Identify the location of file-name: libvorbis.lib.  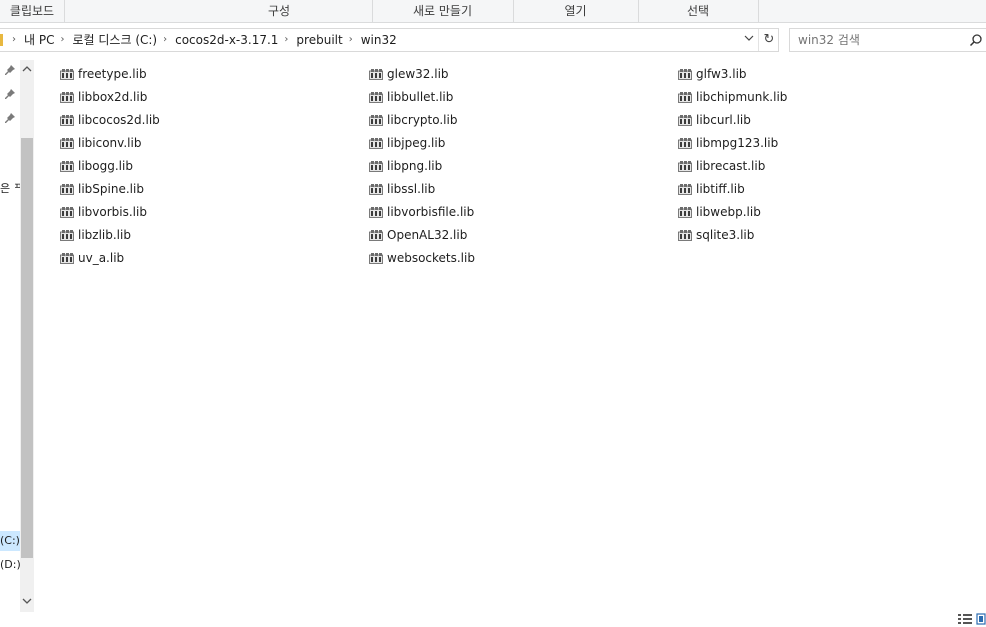
(112, 212).